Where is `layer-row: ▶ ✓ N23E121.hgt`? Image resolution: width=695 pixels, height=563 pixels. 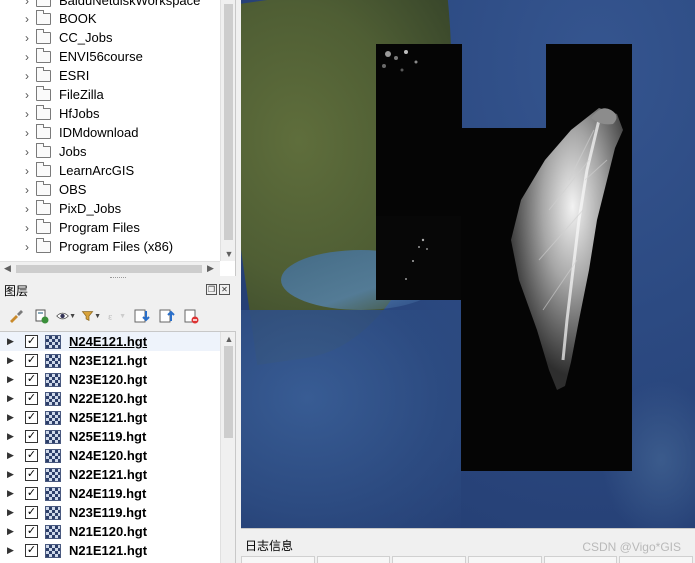
layer-row: ▶ ✓ N23E121.hgt is located at coordinates (110, 360).